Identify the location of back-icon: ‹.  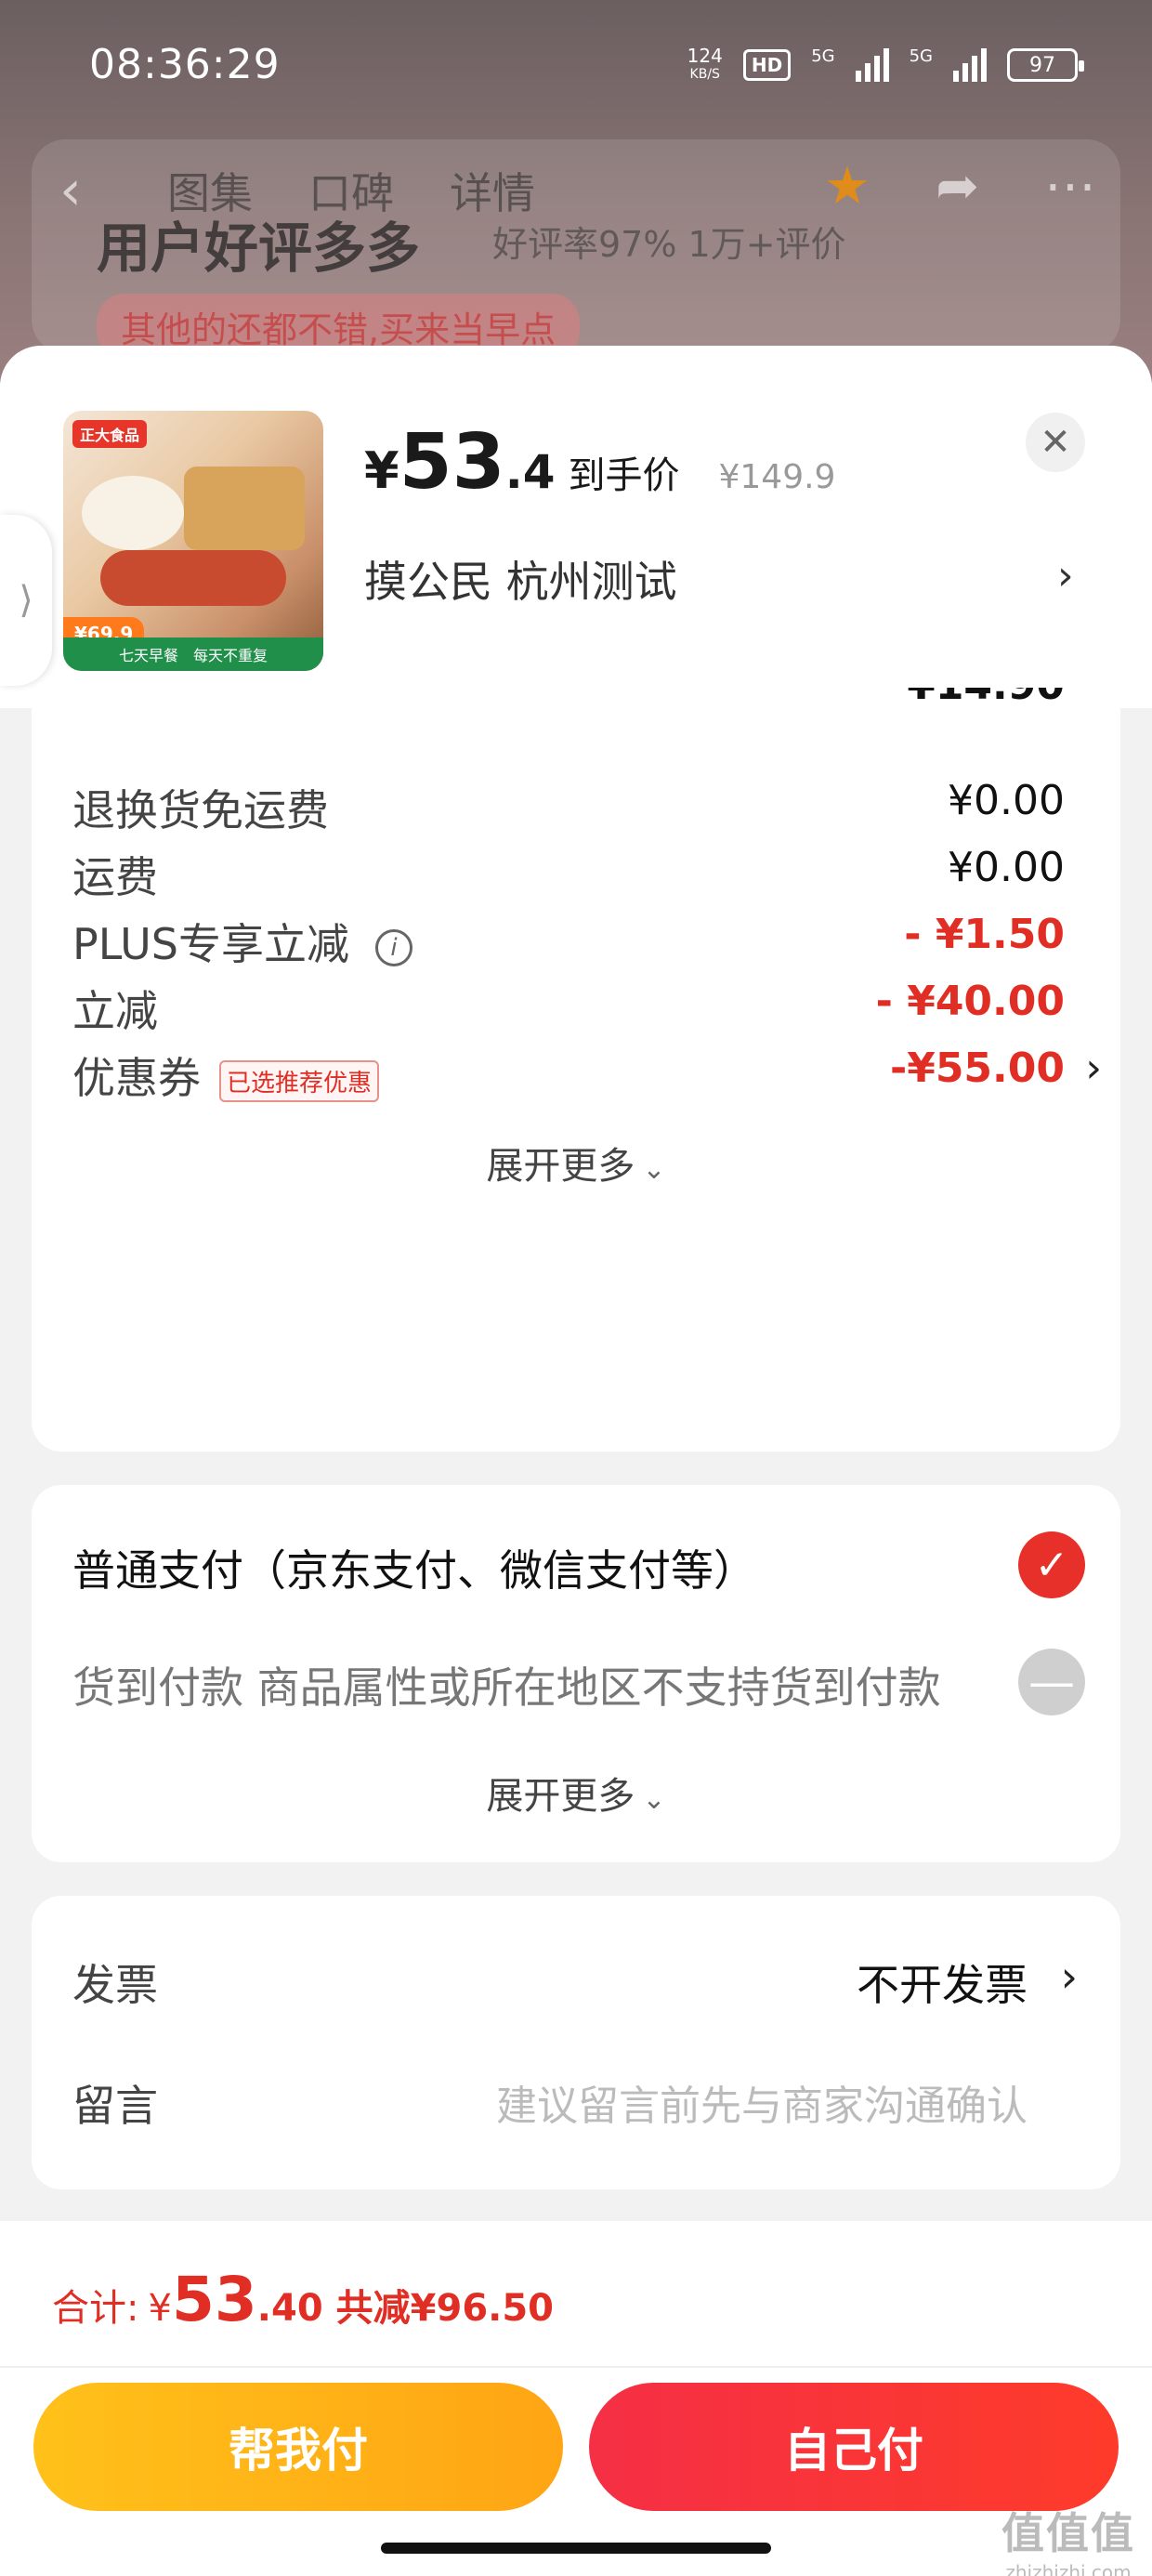
(70, 190).